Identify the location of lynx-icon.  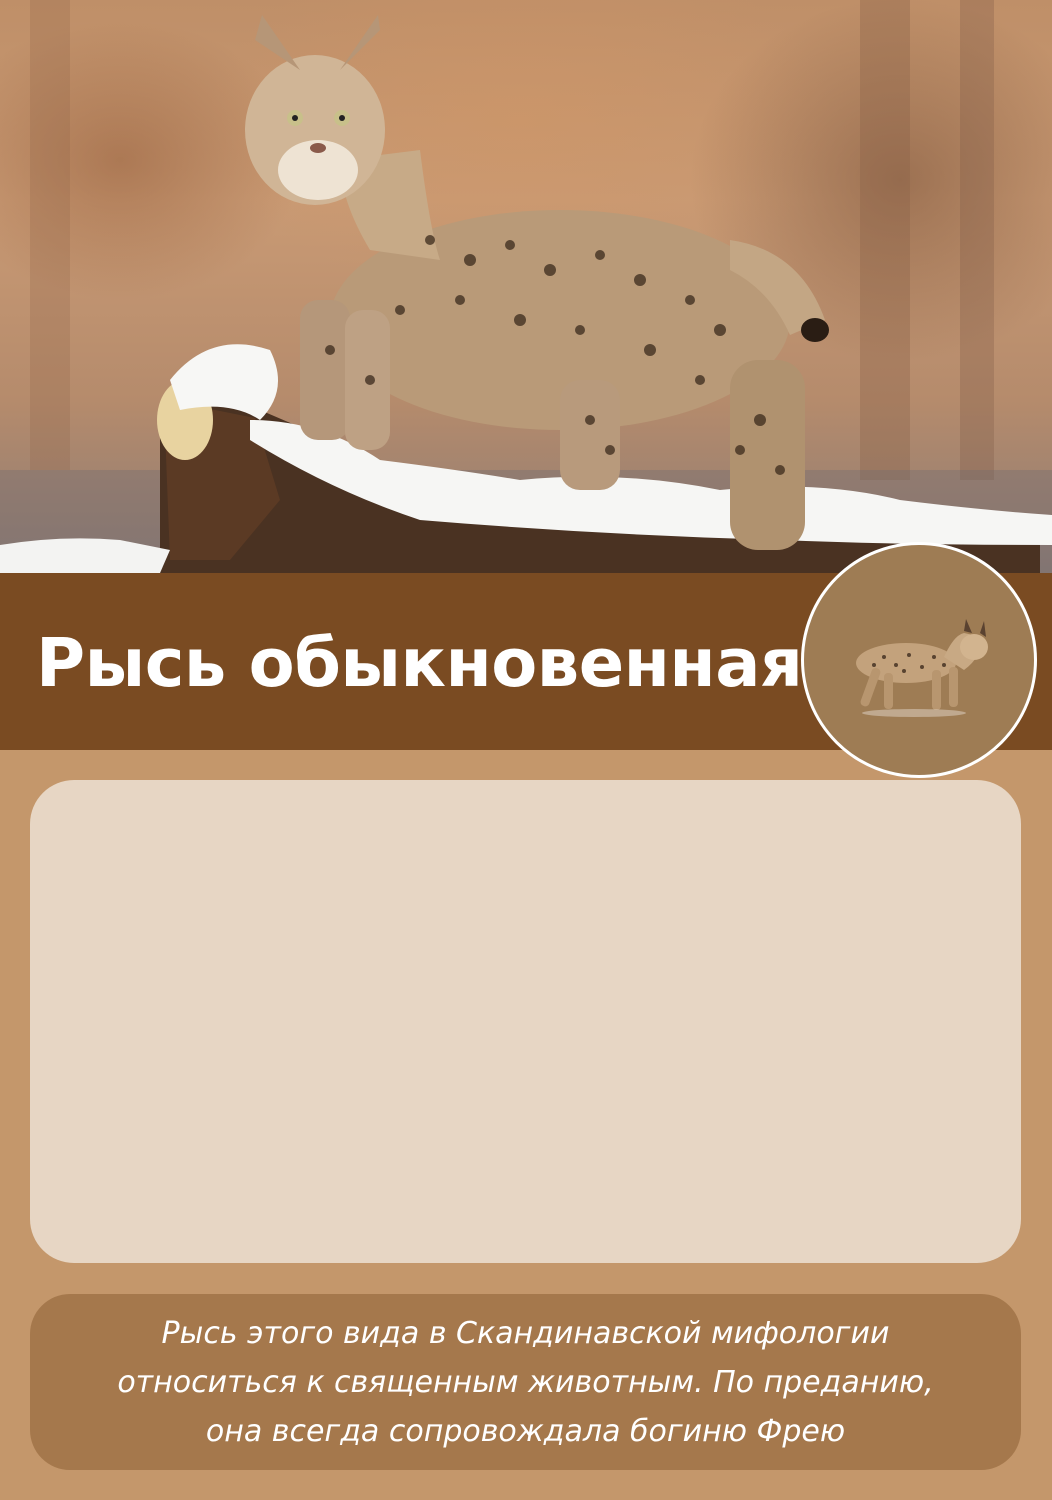
(922, 668).